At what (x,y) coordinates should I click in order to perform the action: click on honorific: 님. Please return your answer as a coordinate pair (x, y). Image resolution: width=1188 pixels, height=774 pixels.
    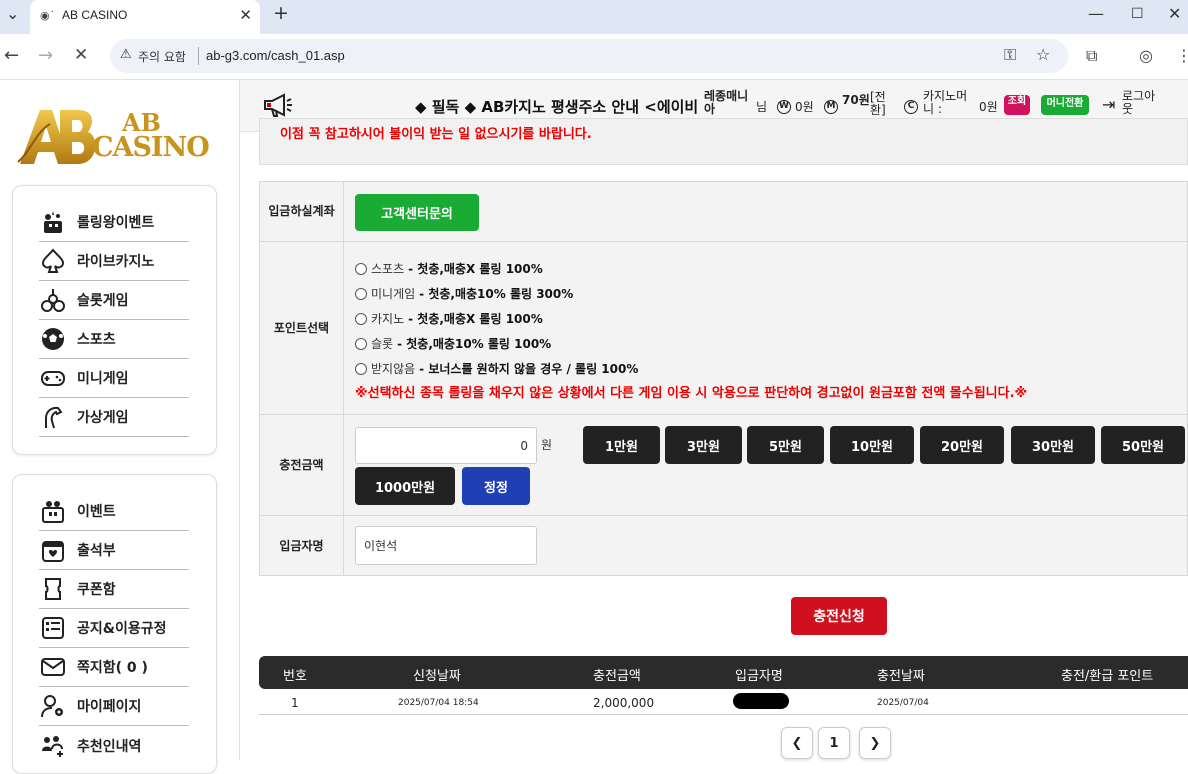
    Looking at the image, I should click on (762, 107).